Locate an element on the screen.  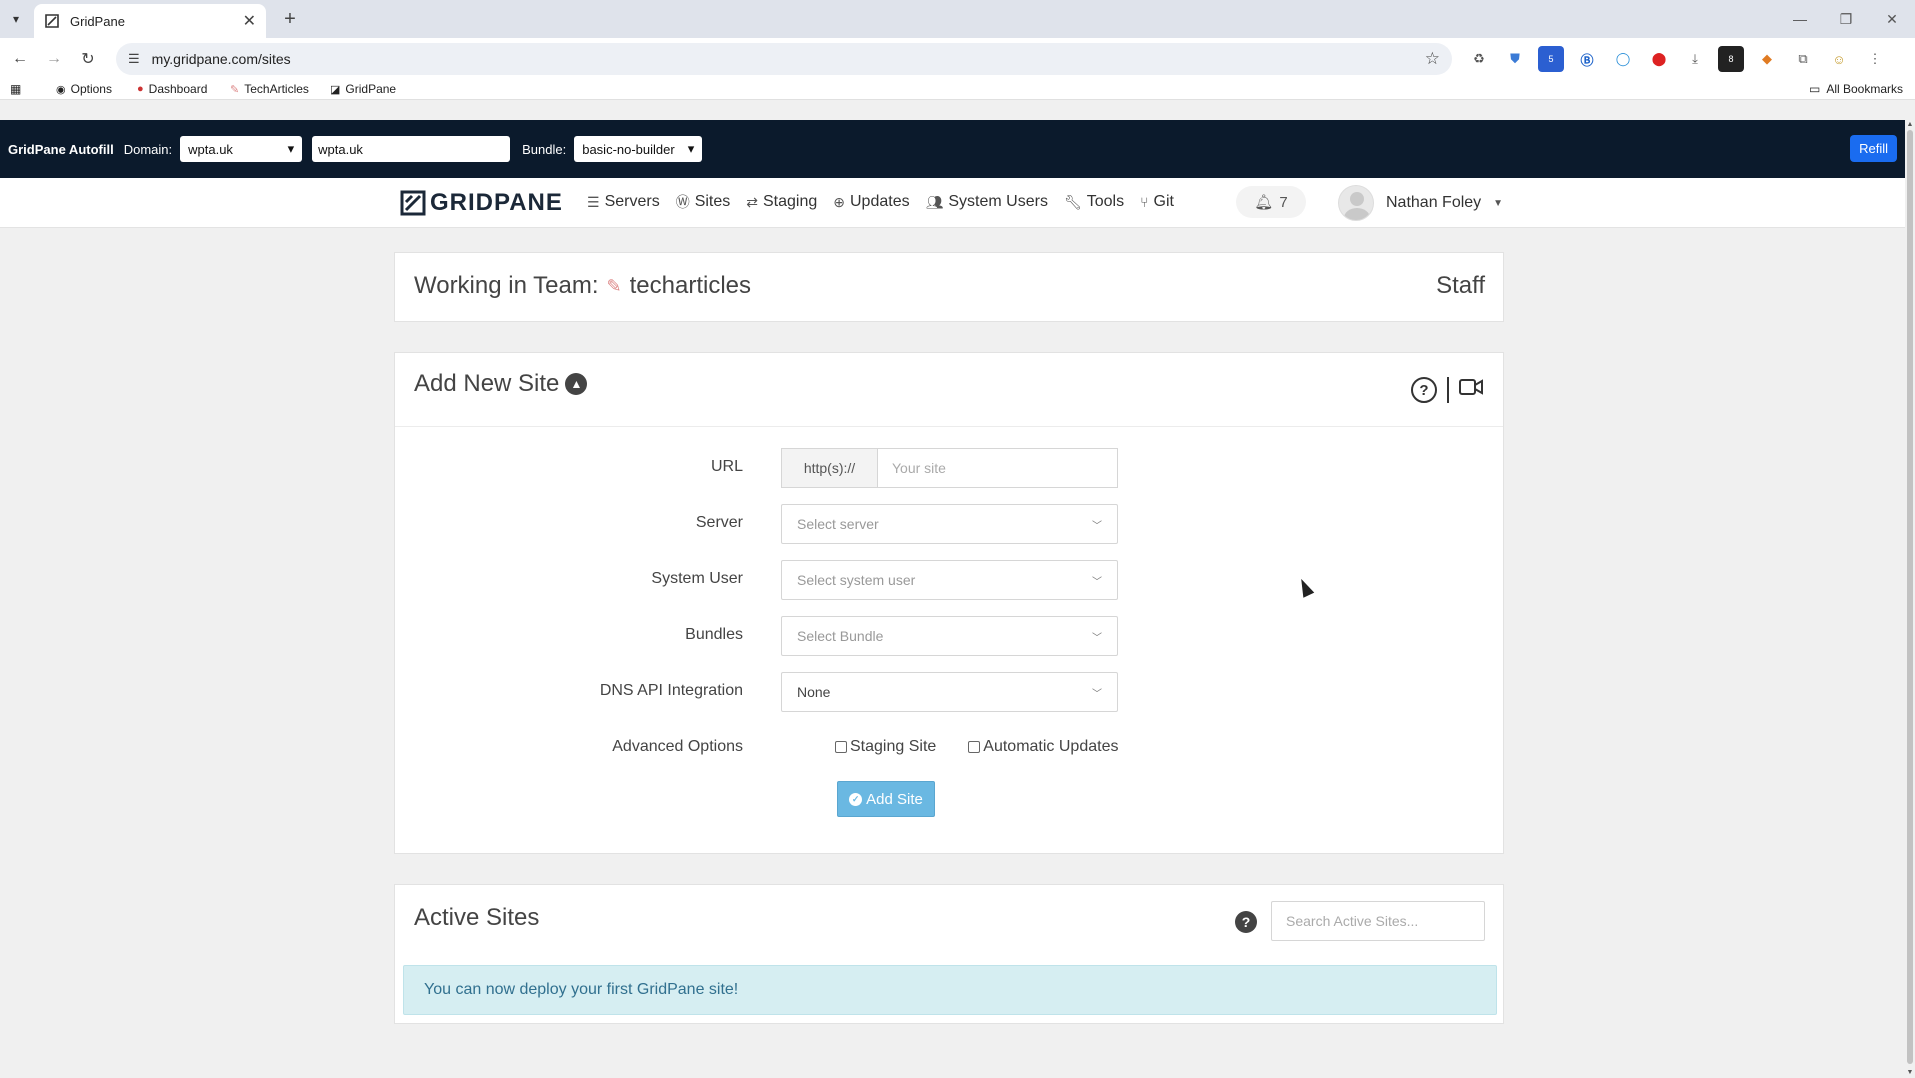
server-row: Server Select server ﹀ is located at coordinates (949, 524).